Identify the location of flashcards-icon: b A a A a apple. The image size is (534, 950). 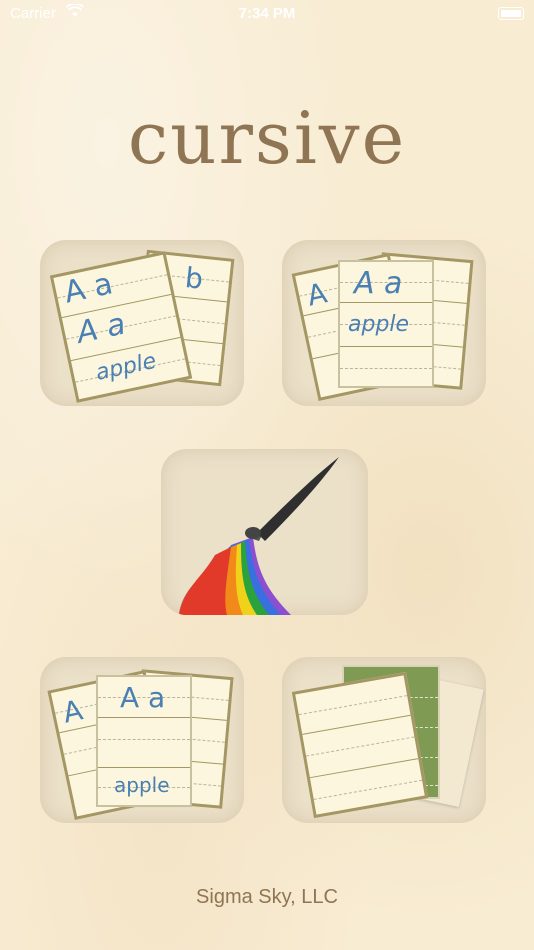
(142, 323).